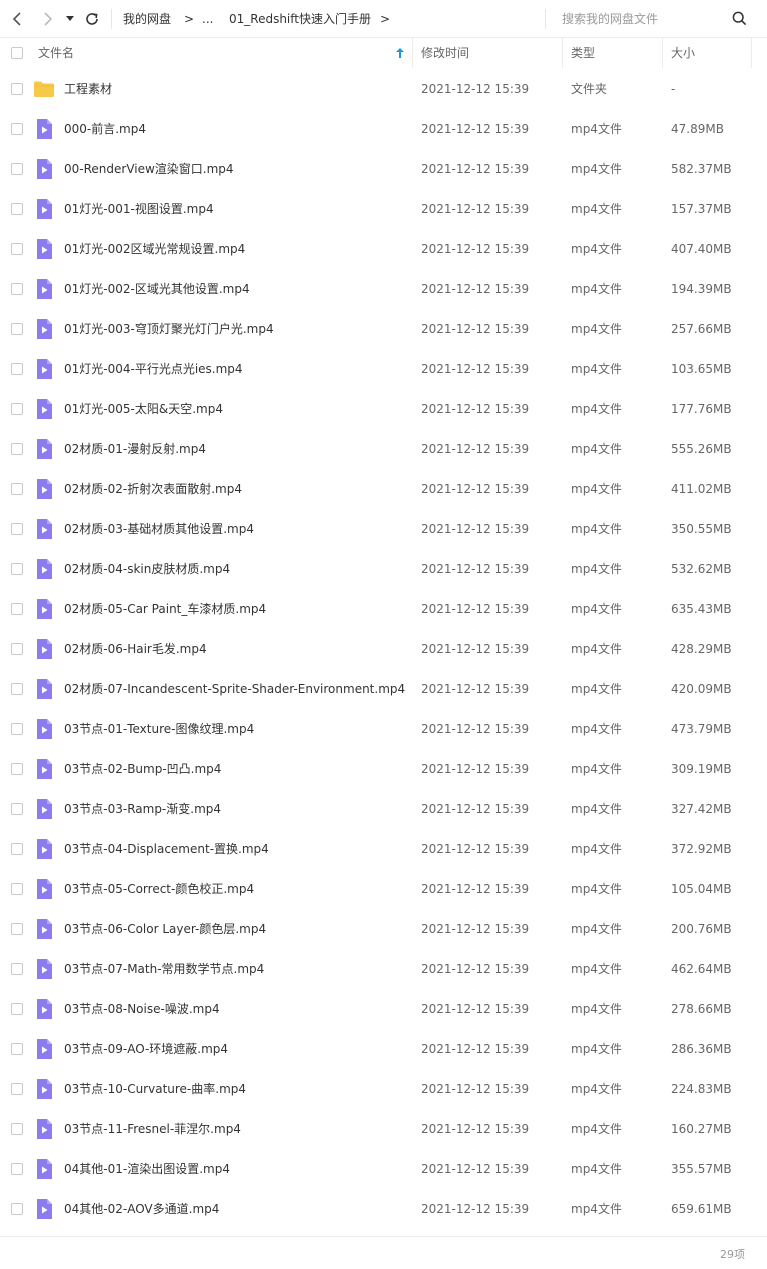 This screenshot has height=1269, width=767. What do you see at coordinates (142, 1009) in the screenshot?
I see `file-name: 03节点-08-Noise-噪波.mp4` at bounding box center [142, 1009].